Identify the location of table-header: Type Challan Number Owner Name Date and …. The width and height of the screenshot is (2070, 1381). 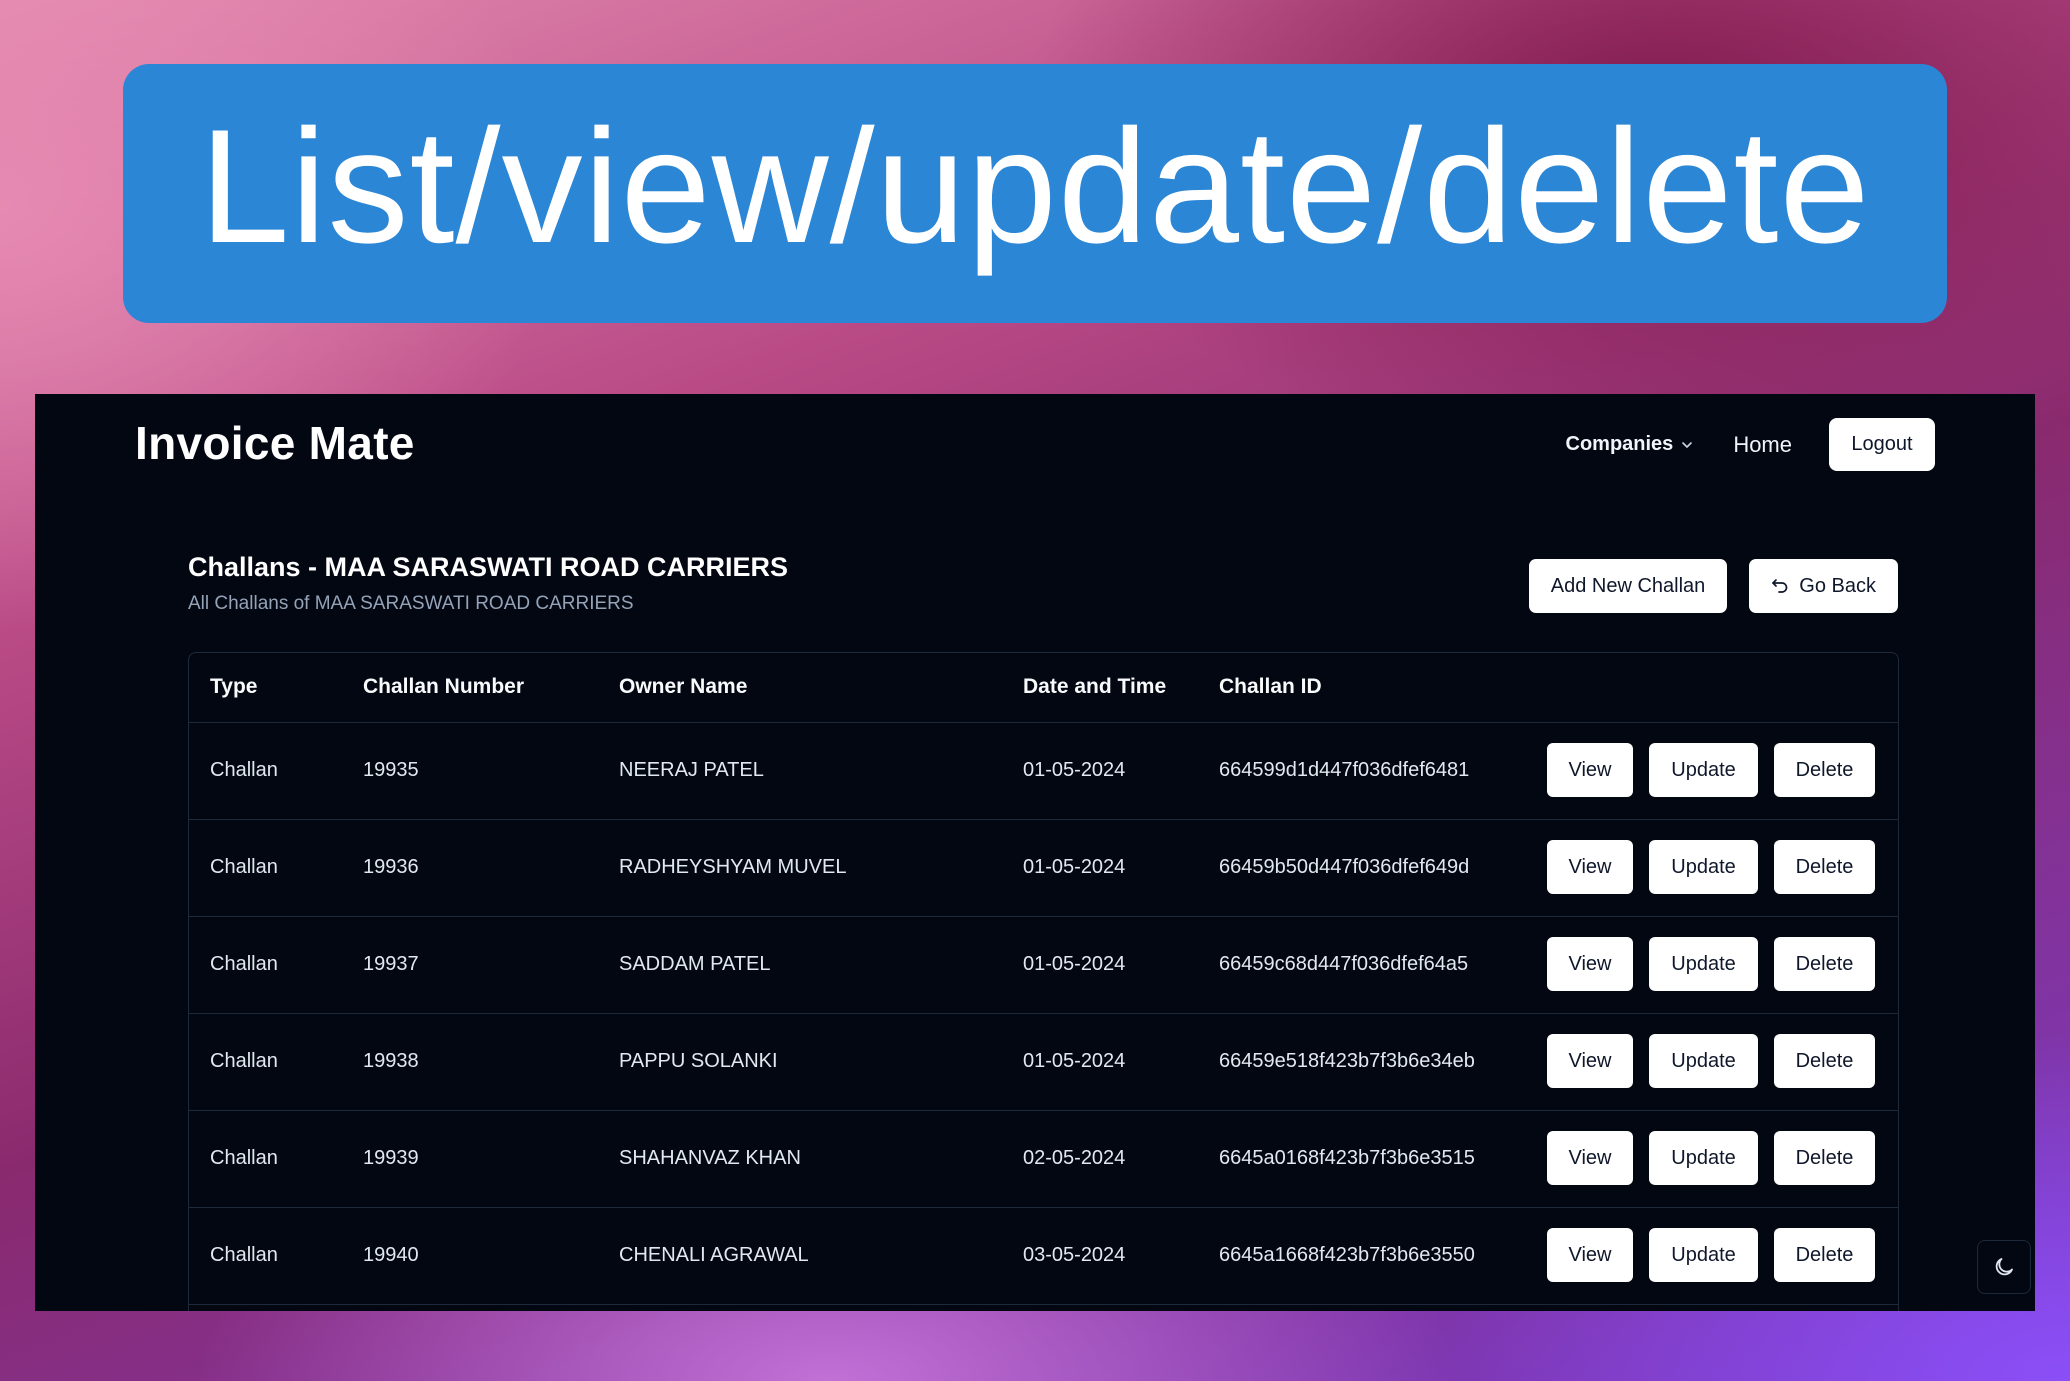
(1043, 688).